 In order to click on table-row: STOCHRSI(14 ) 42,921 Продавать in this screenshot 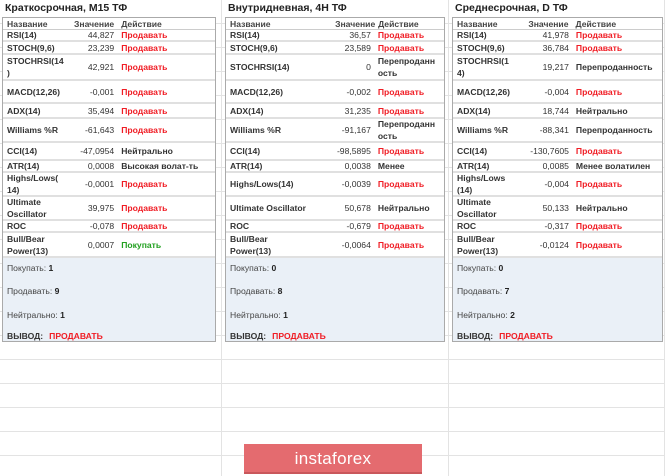, I will do `click(109, 68)`.